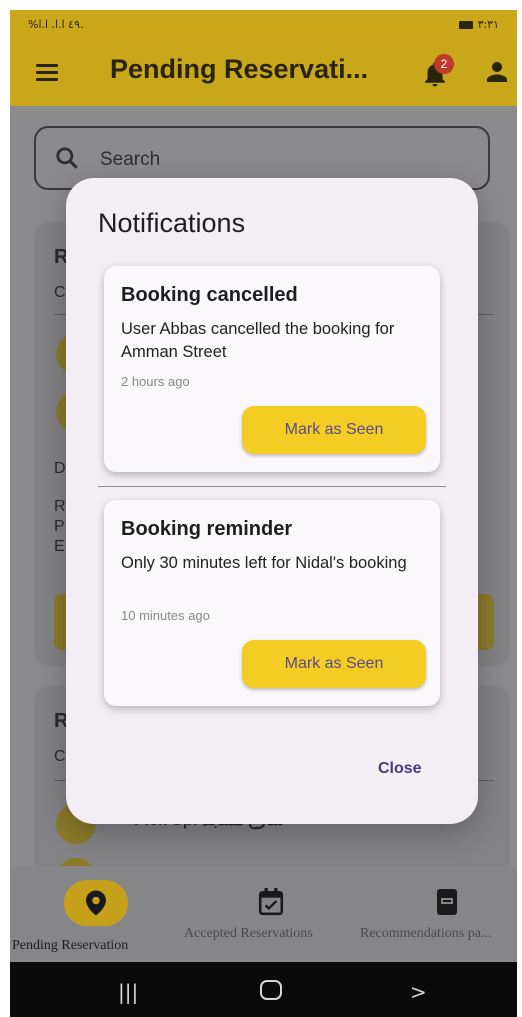 This screenshot has width=522, height=1017. What do you see at coordinates (128, 992) in the screenshot?
I see `recent-apps-icon: |||` at bounding box center [128, 992].